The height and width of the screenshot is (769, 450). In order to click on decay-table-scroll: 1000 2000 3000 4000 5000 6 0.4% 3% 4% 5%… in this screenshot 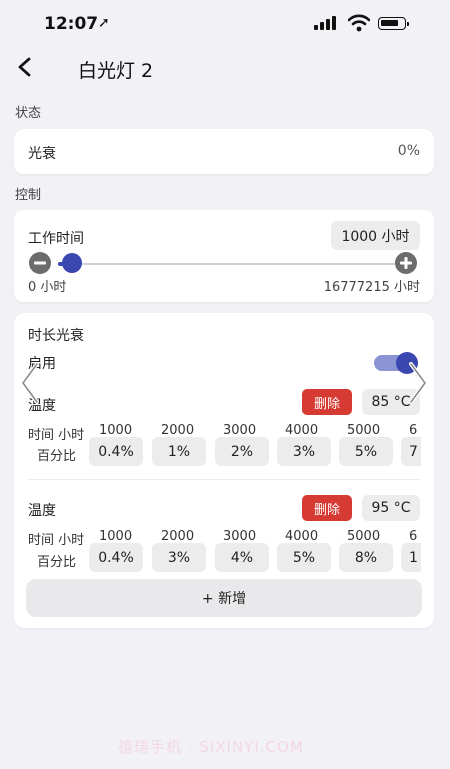, I will do `click(255, 549)`.